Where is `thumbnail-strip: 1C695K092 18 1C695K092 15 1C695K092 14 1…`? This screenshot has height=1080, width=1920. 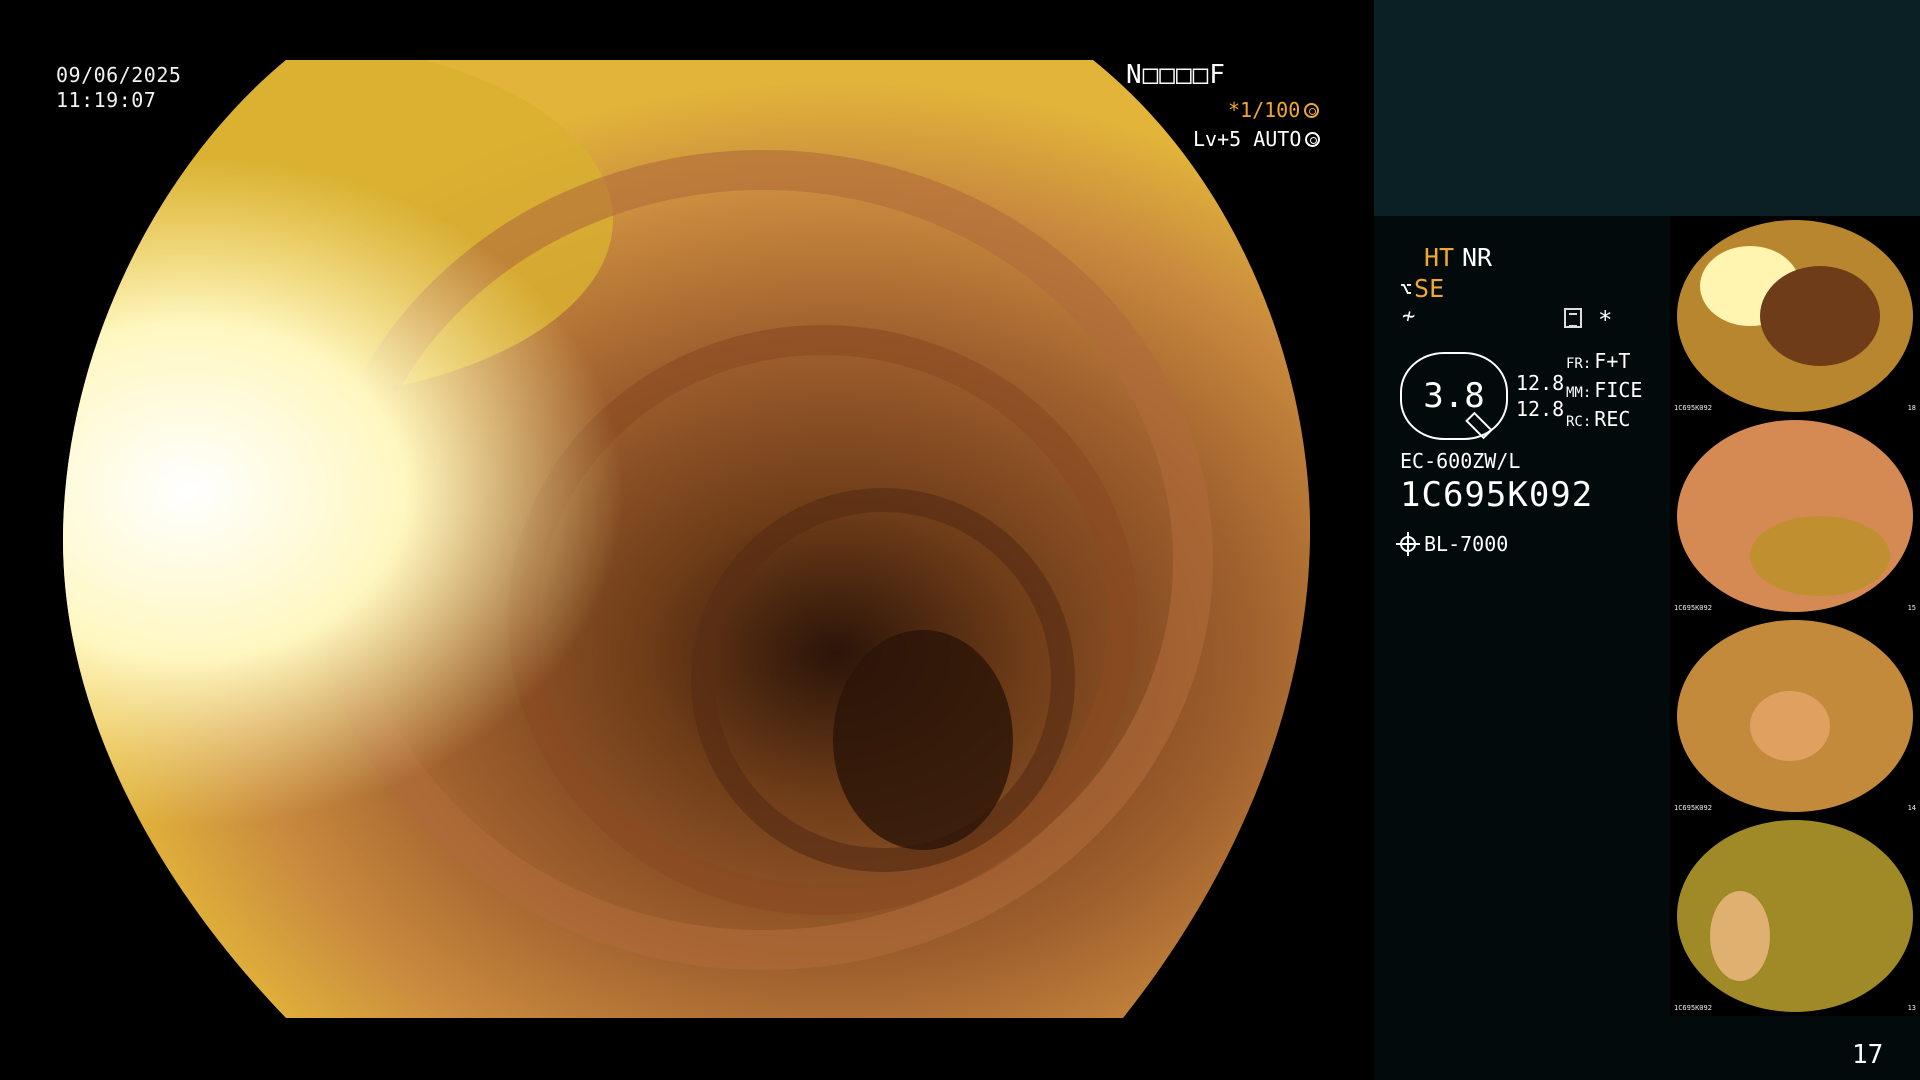
thumbnail-strip: 1C695K092 18 1C695K092 15 1C695K092 14 1… is located at coordinates (1795, 616).